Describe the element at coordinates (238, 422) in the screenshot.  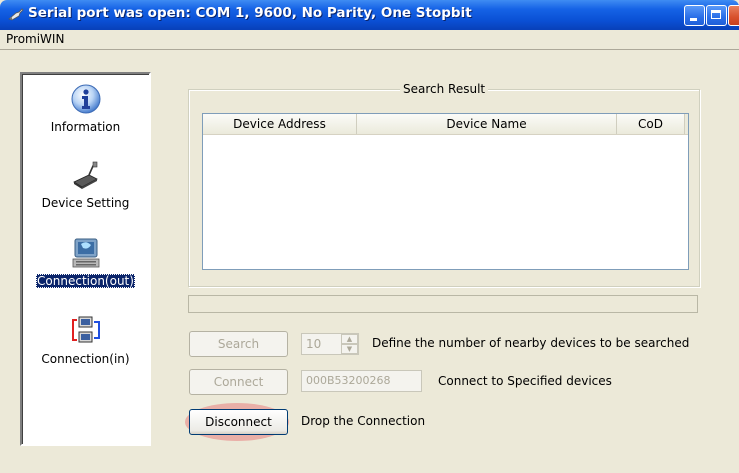
I see `disconnect-button: Disconnect` at that location.